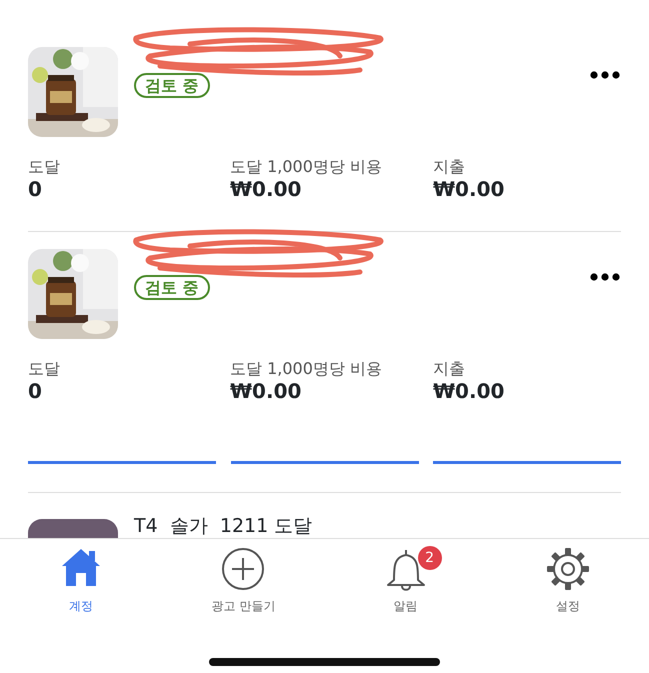 The height and width of the screenshot is (673, 649). What do you see at coordinates (406, 569) in the screenshot?
I see `bell-icon` at bounding box center [406, 569].